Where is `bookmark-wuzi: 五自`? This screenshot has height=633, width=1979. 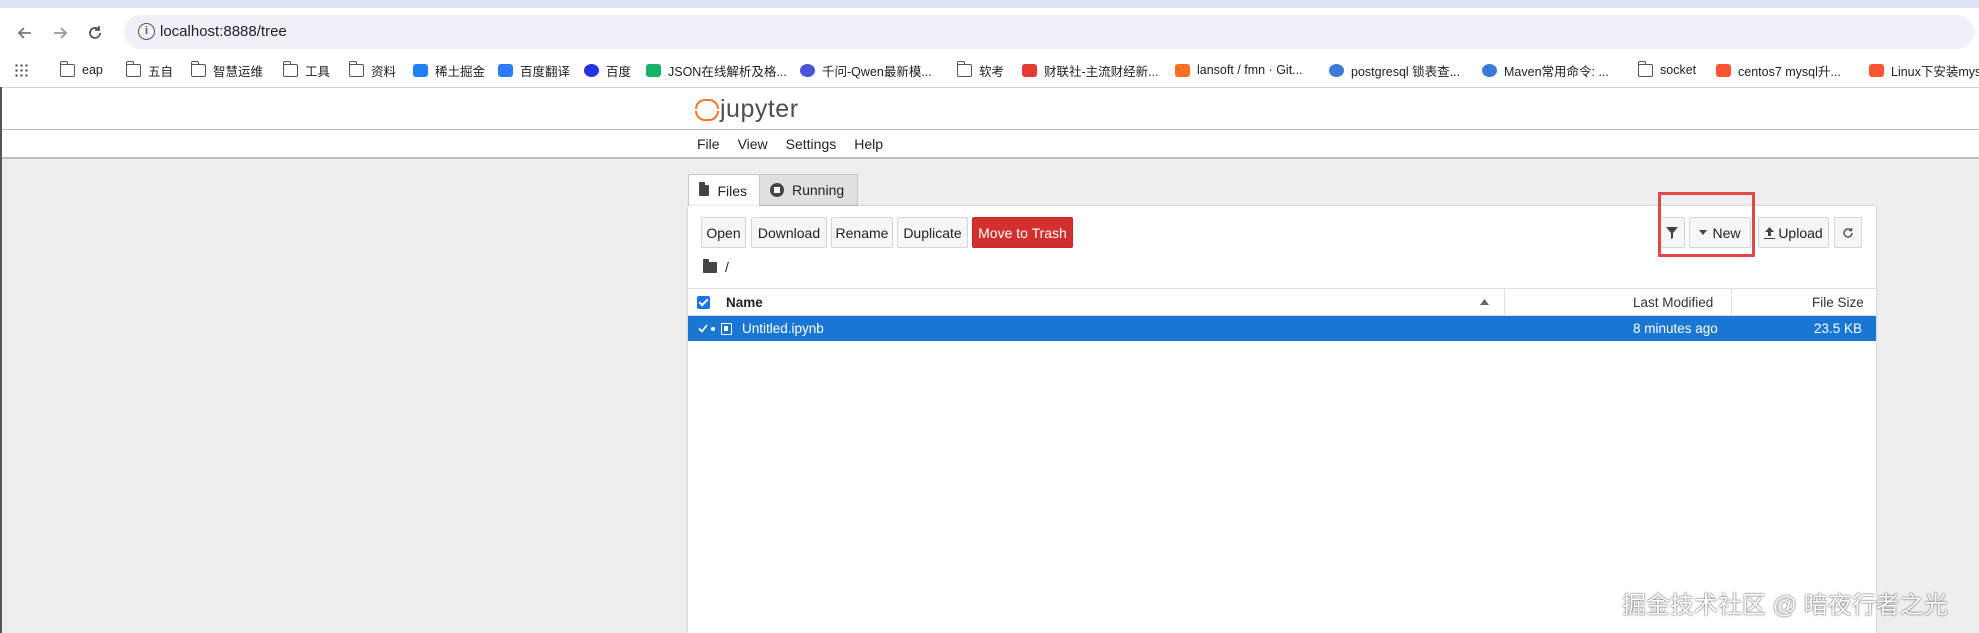 bookmark-wuzi: 五自 is located at coordinates (149, 70).